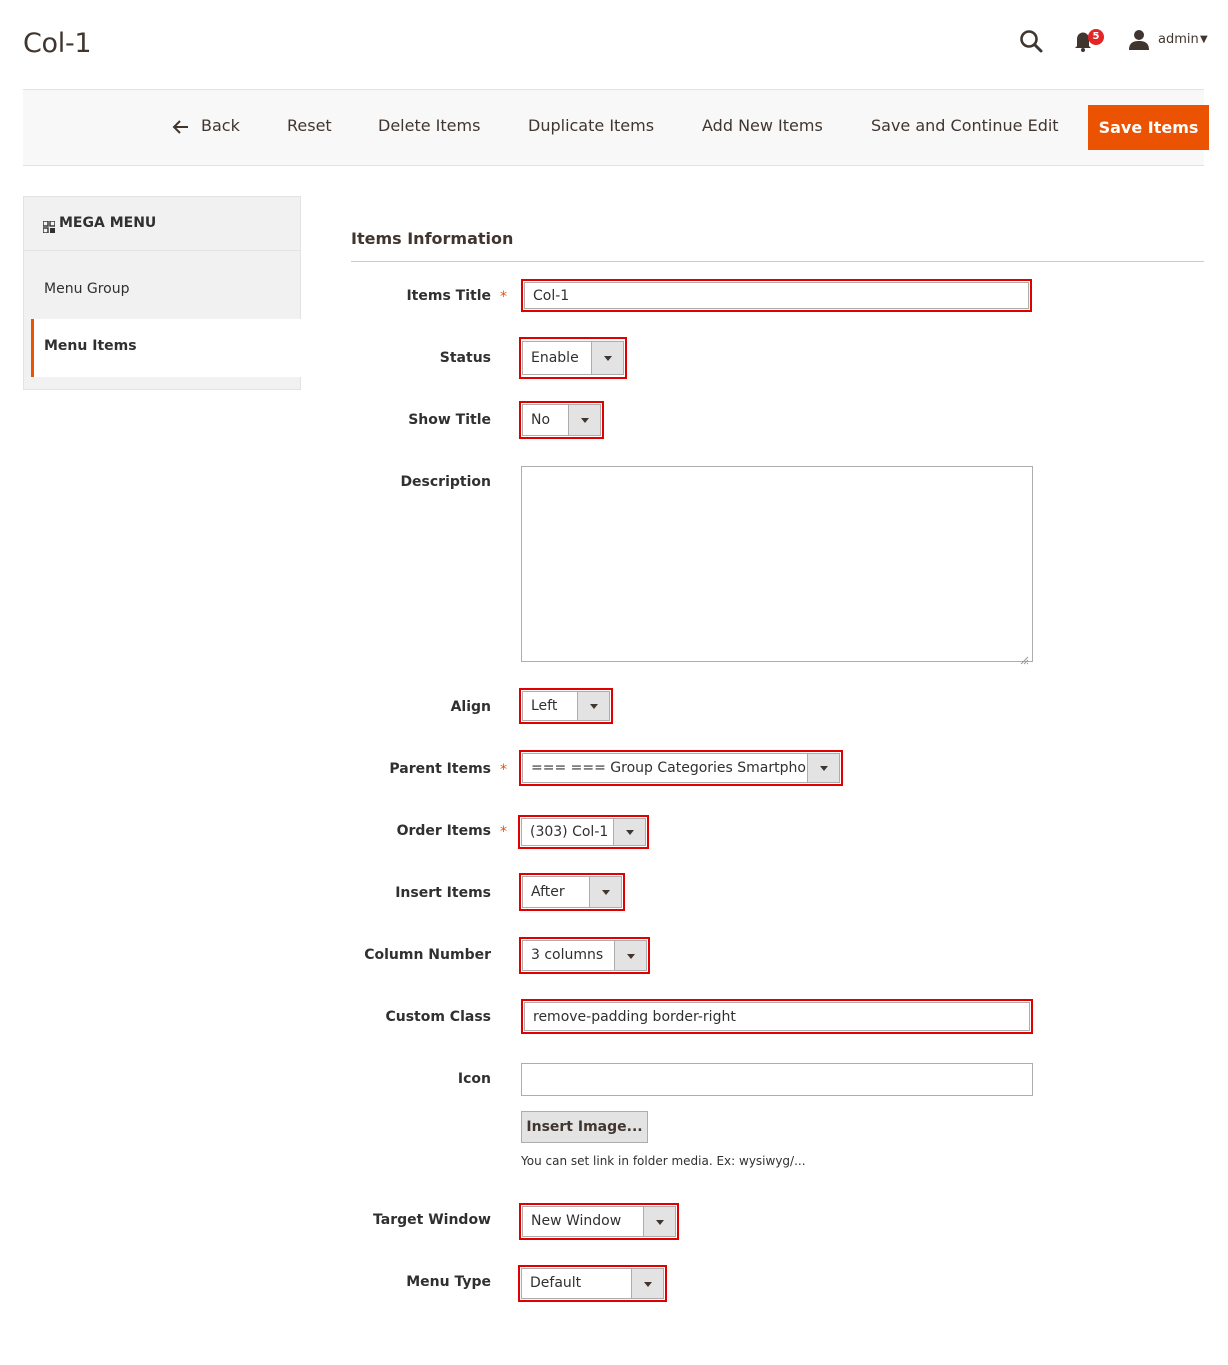 This screenshot has height=1365, width=1228. I want to click on page-title: Col-1, so click(57, 43).